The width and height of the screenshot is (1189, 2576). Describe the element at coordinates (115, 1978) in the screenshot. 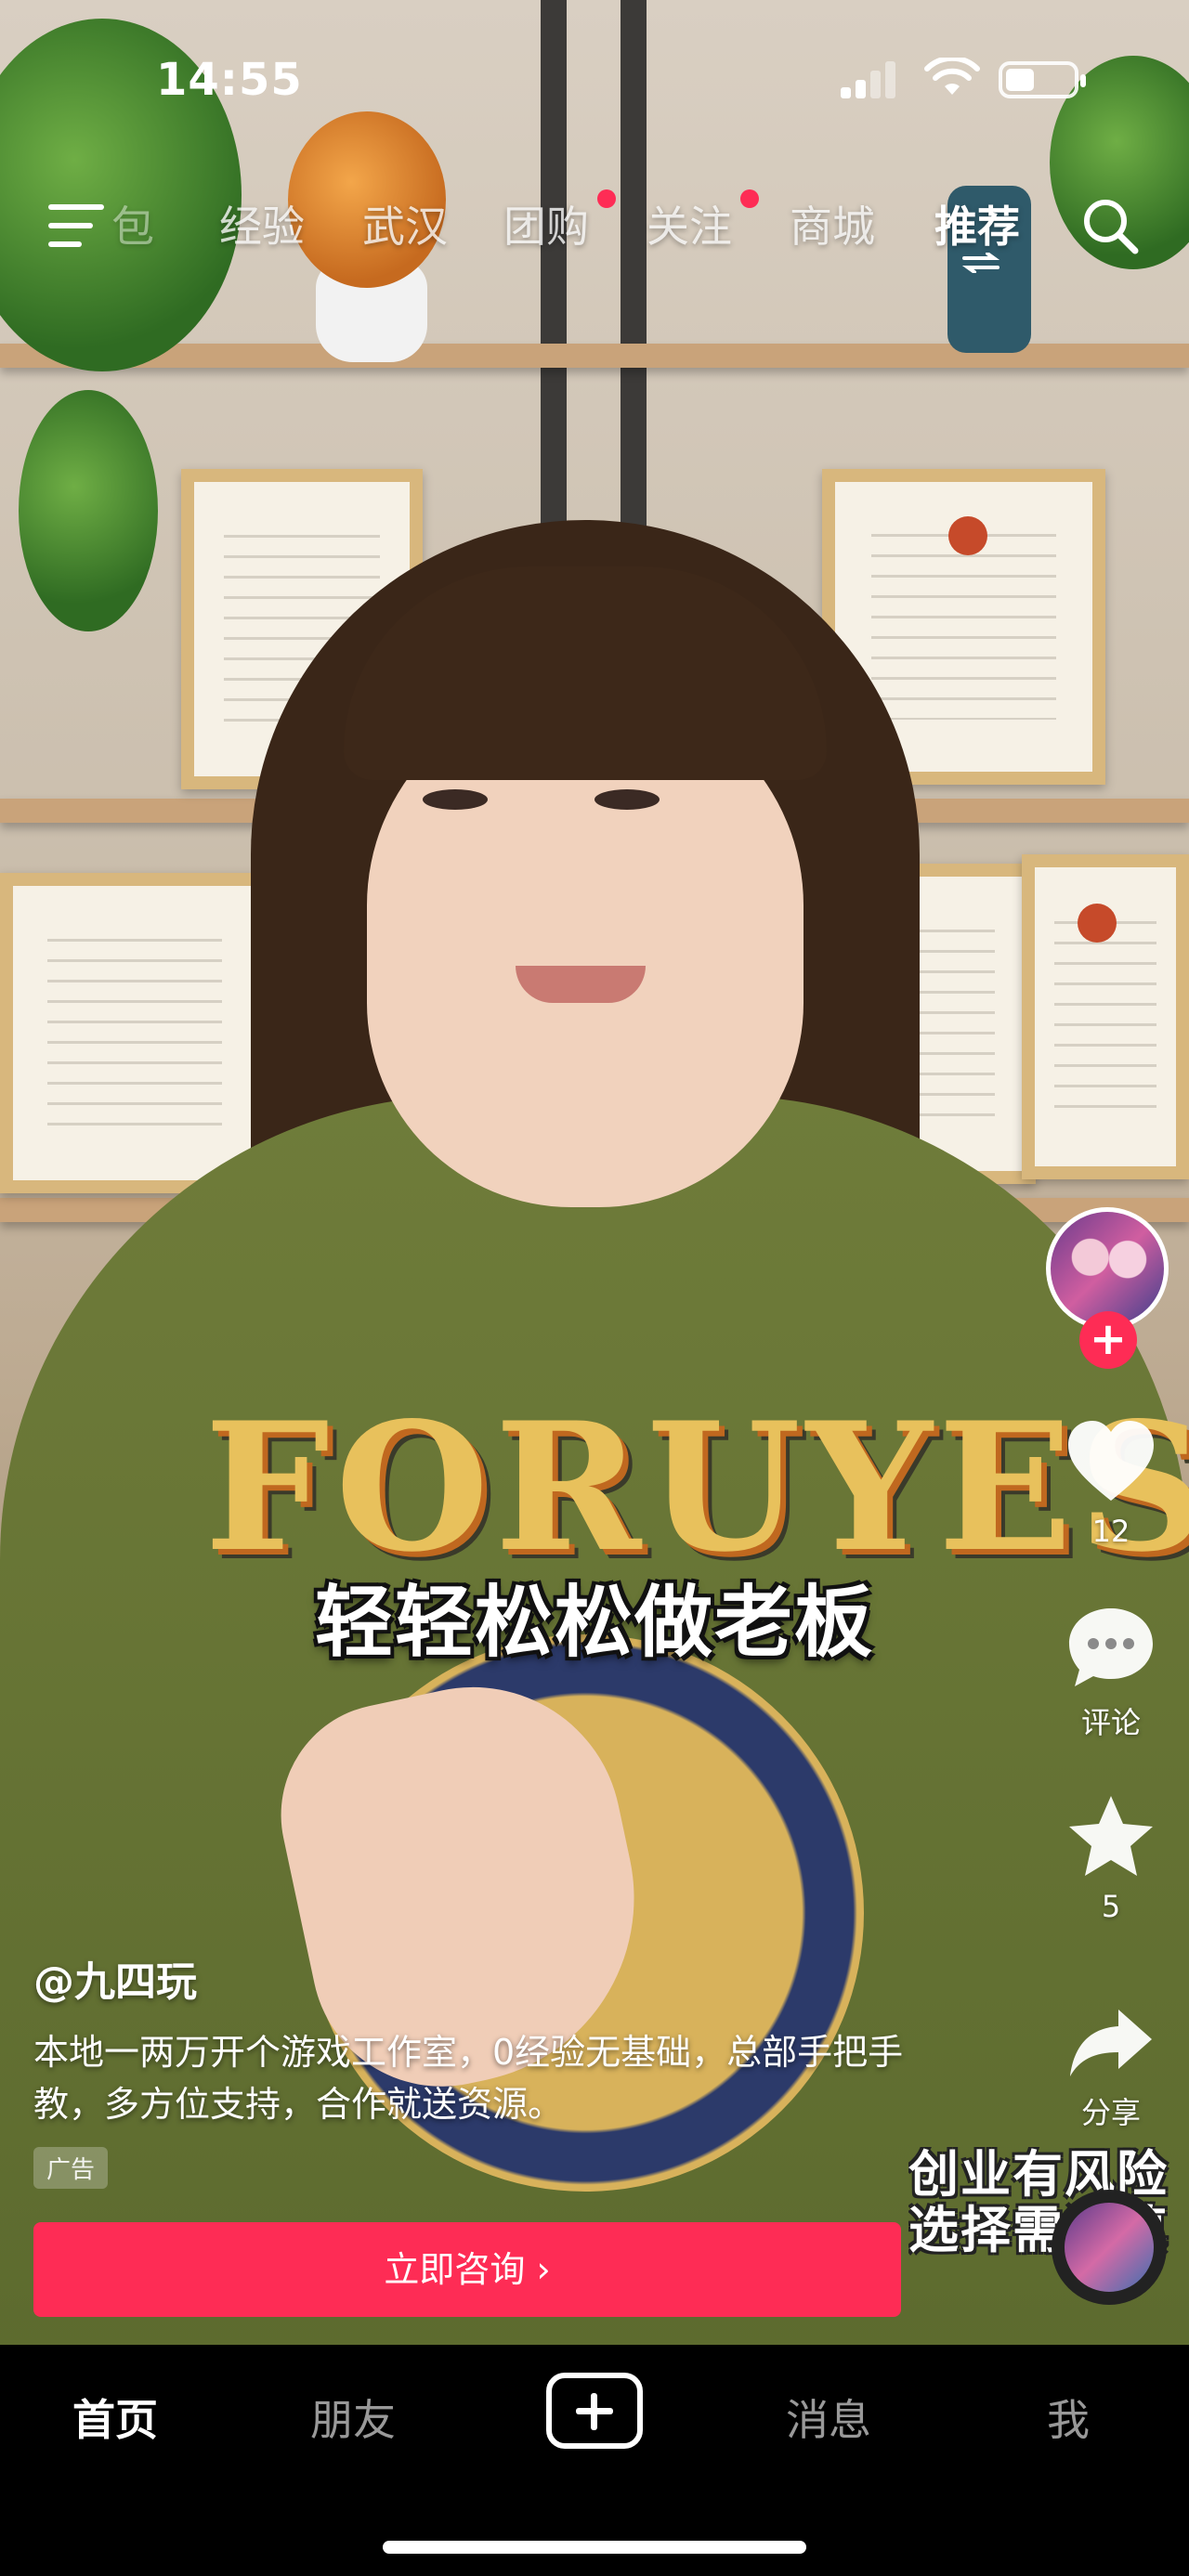

I see `creator-username: @九四玩` at that location.